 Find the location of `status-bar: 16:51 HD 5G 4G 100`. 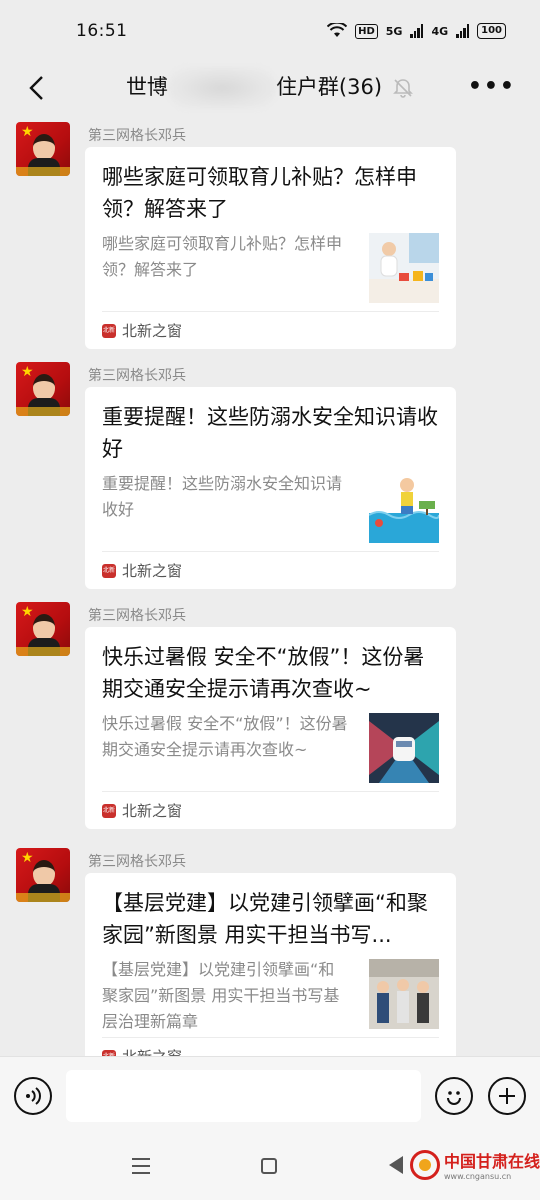

status-bar: 16:51 HD 5G 4G 100 is located at coordinates (270, 31).